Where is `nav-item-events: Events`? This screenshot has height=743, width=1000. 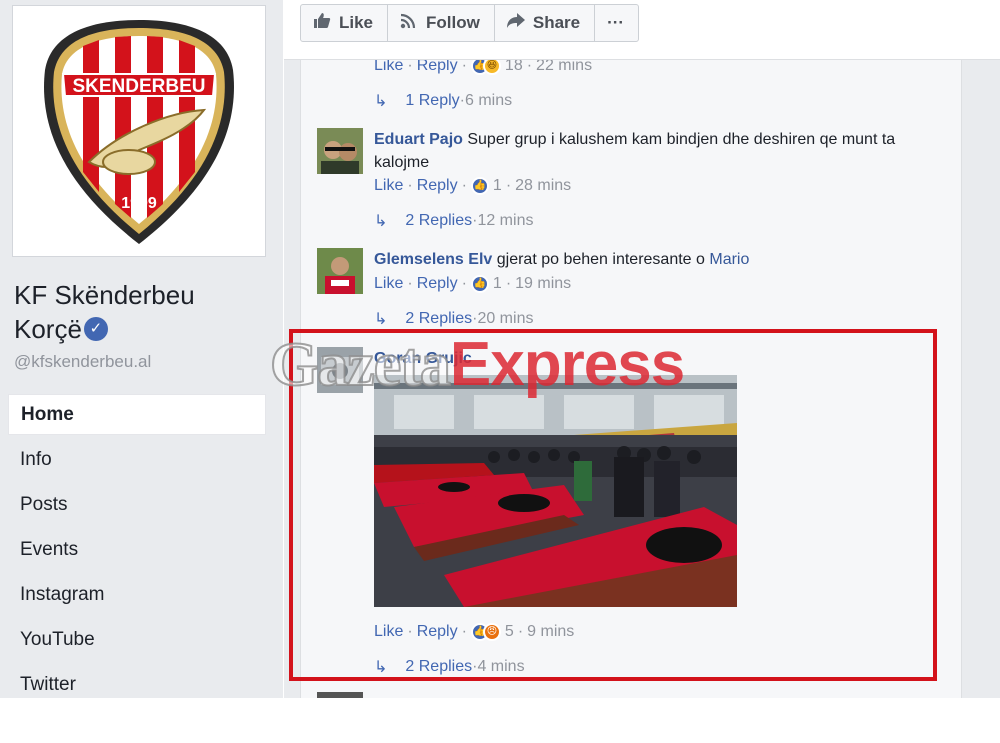
nav-item-events: Events is located at coordinates (137, 551).